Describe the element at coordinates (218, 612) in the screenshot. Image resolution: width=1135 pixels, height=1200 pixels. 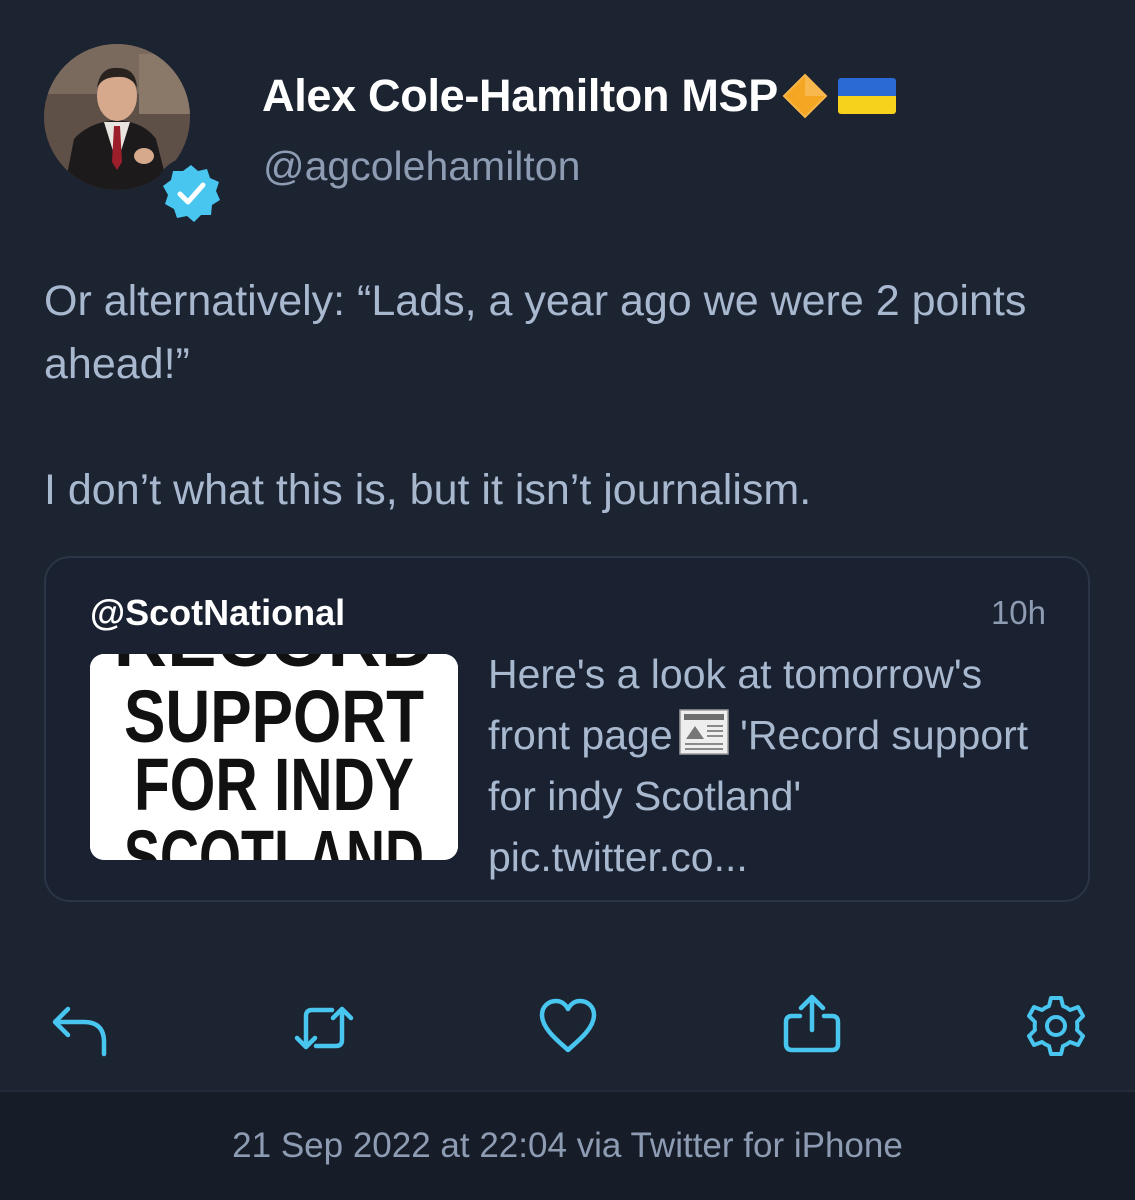
I see `quoted-tweet-handle: @ScotNational` at that location.